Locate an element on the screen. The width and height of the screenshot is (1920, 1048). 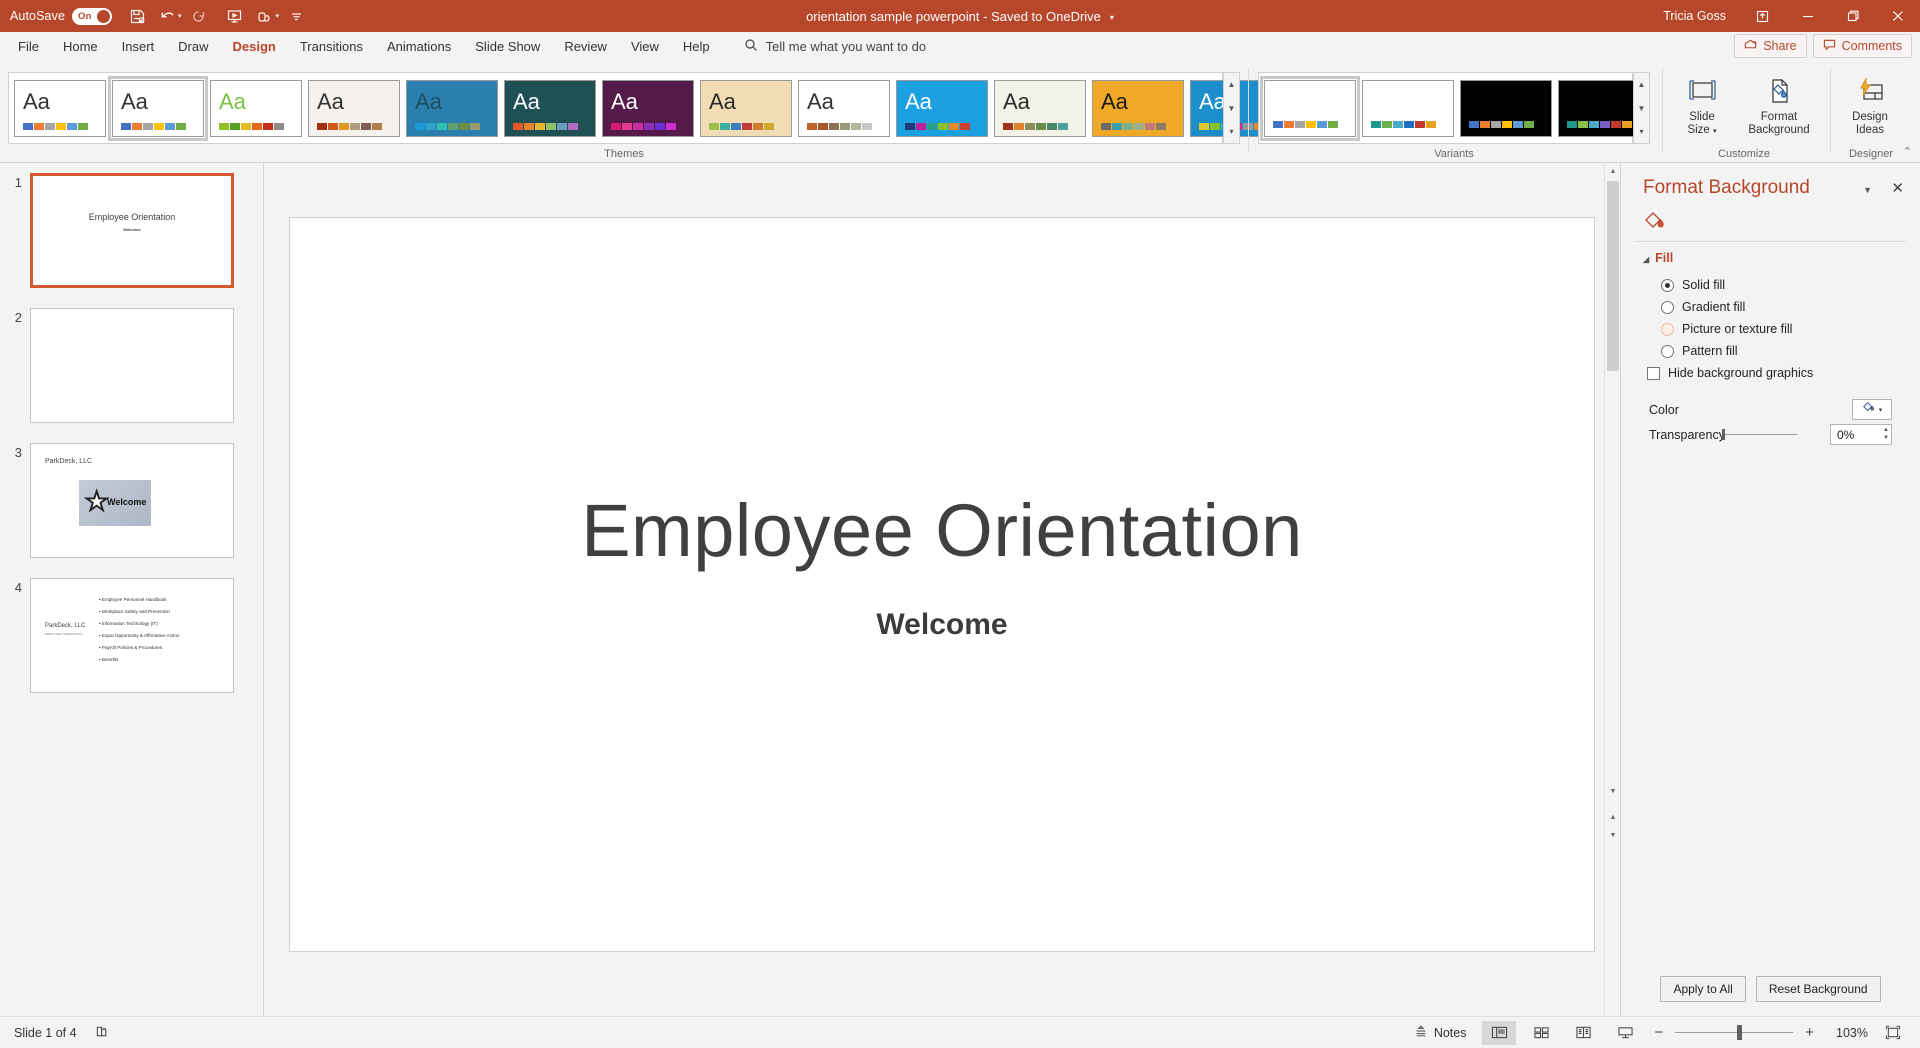
normal-view-icon is located at coordinates (1499, 1032).